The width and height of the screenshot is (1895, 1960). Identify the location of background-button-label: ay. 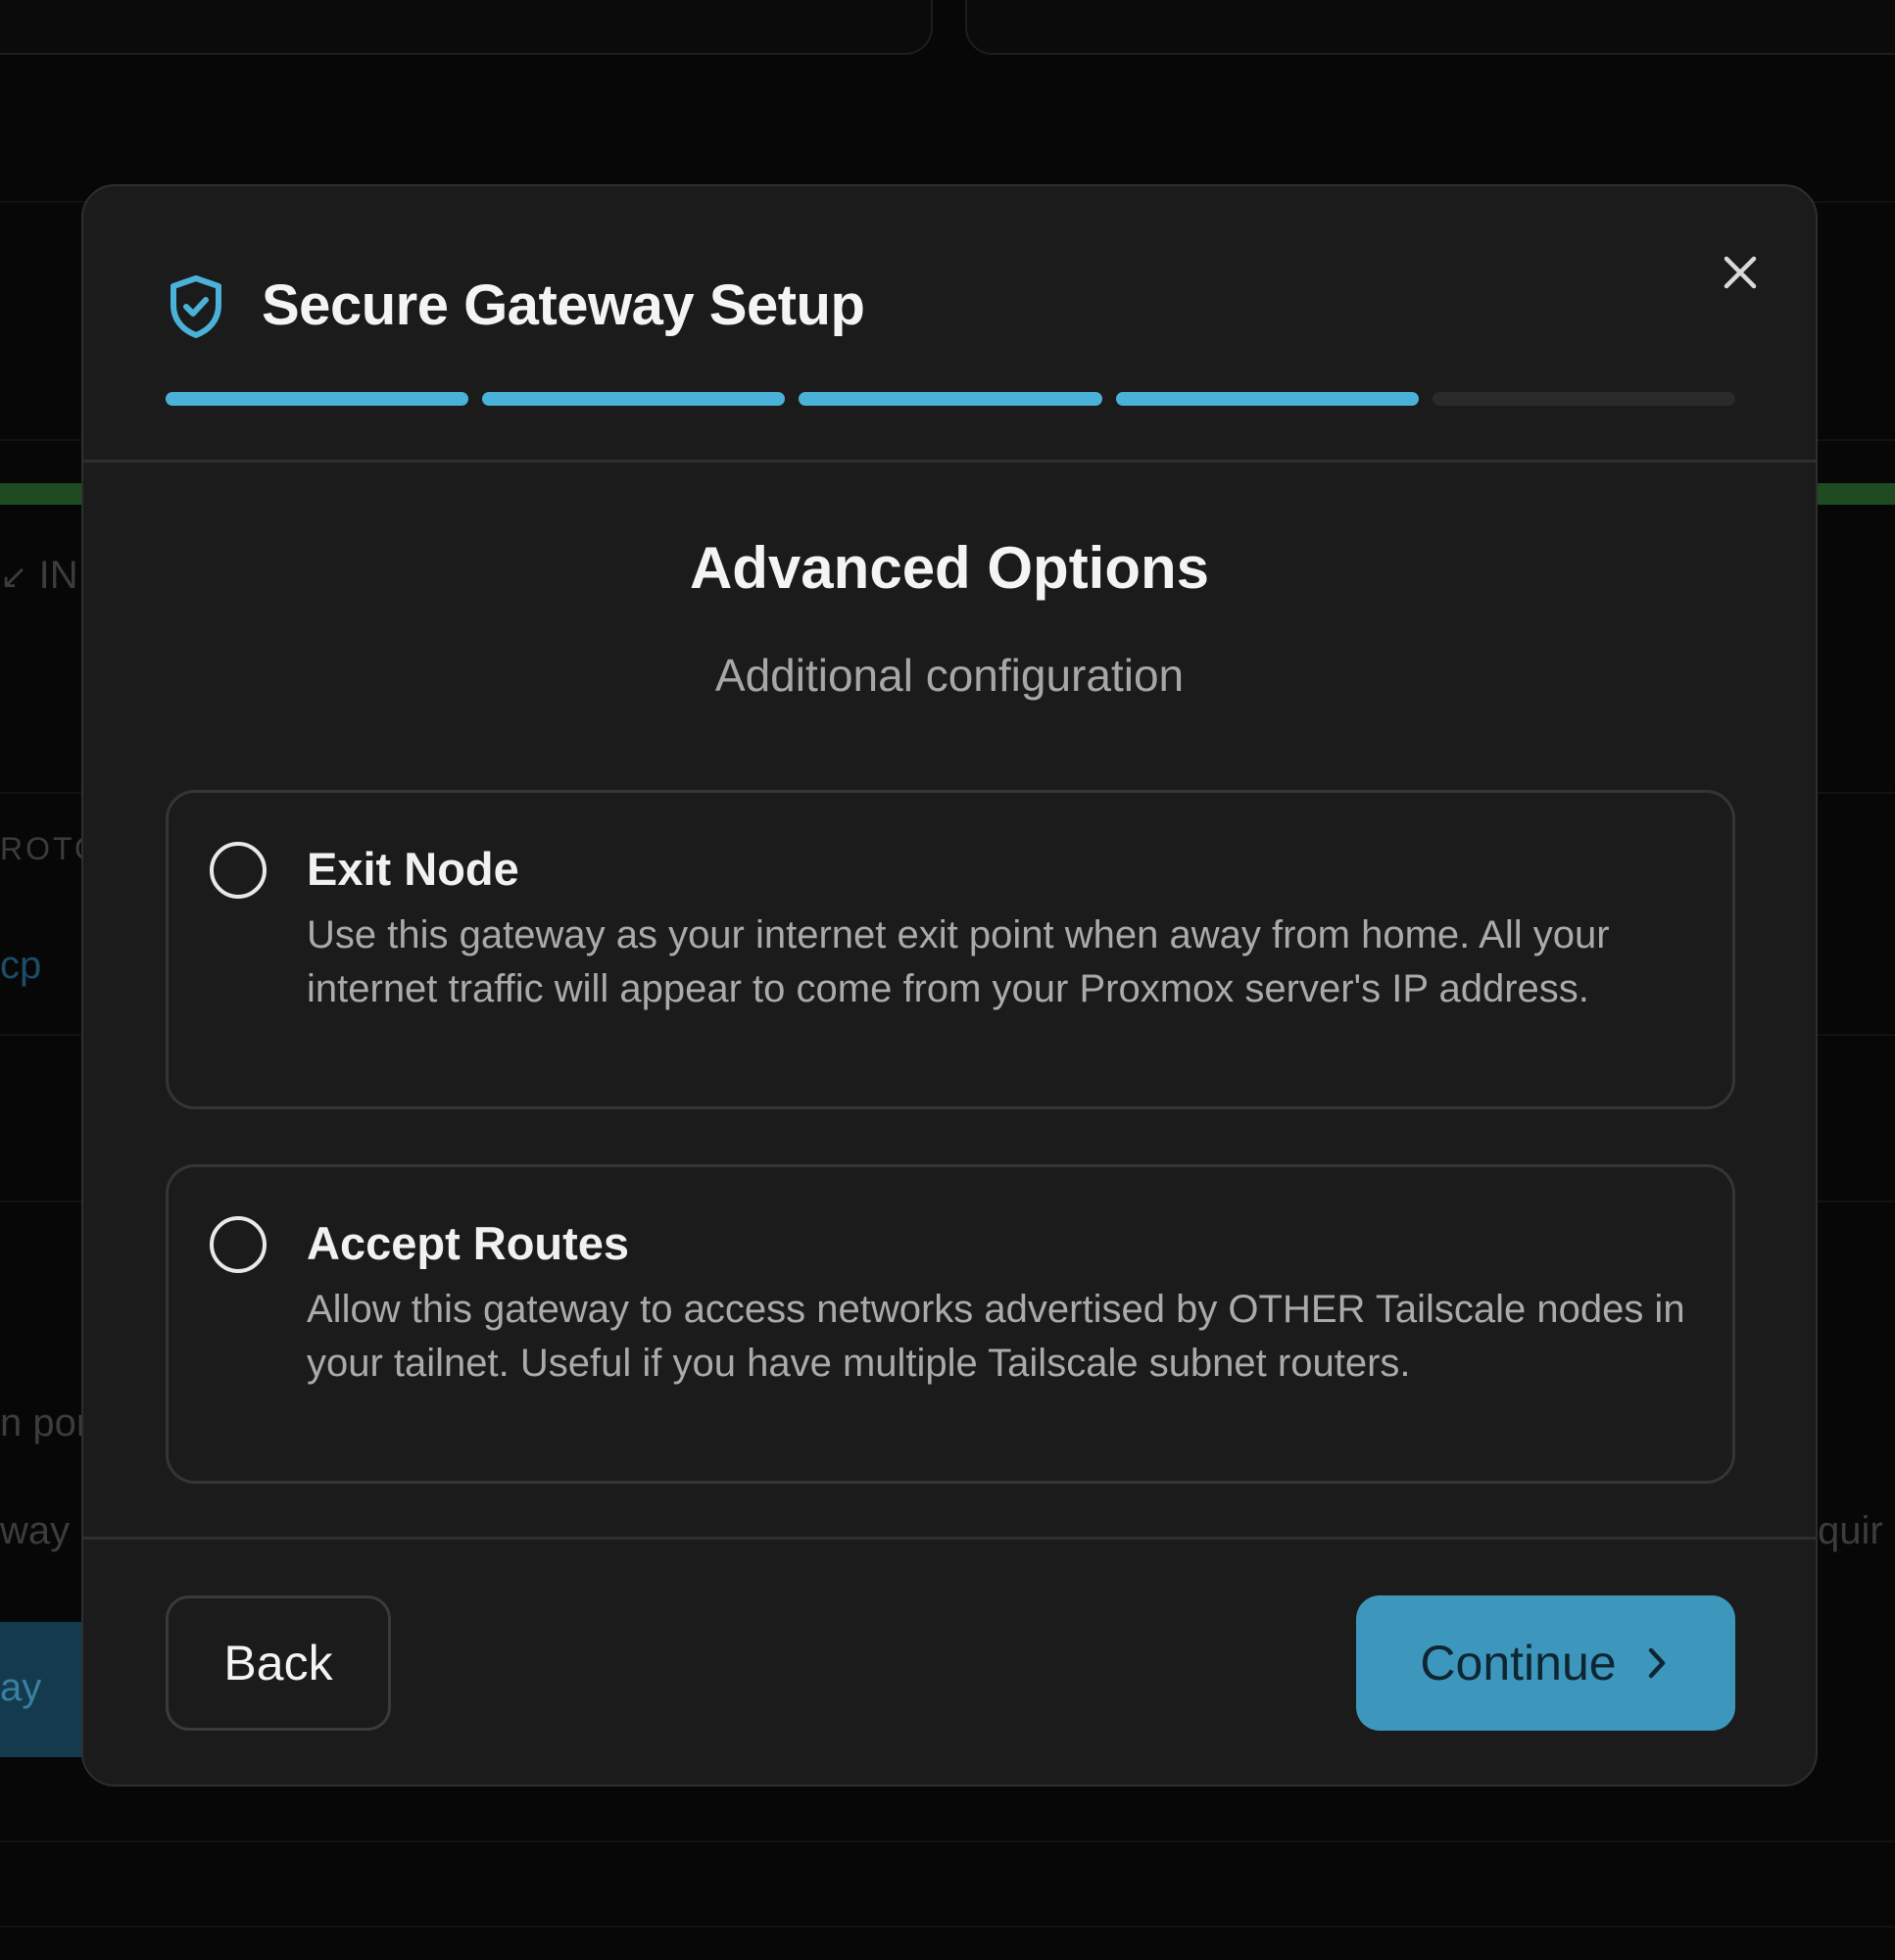
(21, 1687).